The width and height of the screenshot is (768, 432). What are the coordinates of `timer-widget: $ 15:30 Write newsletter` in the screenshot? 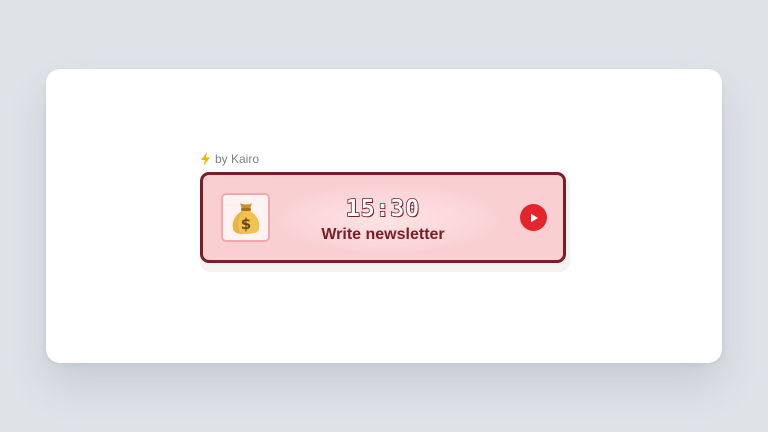 It's located at (383, 217).